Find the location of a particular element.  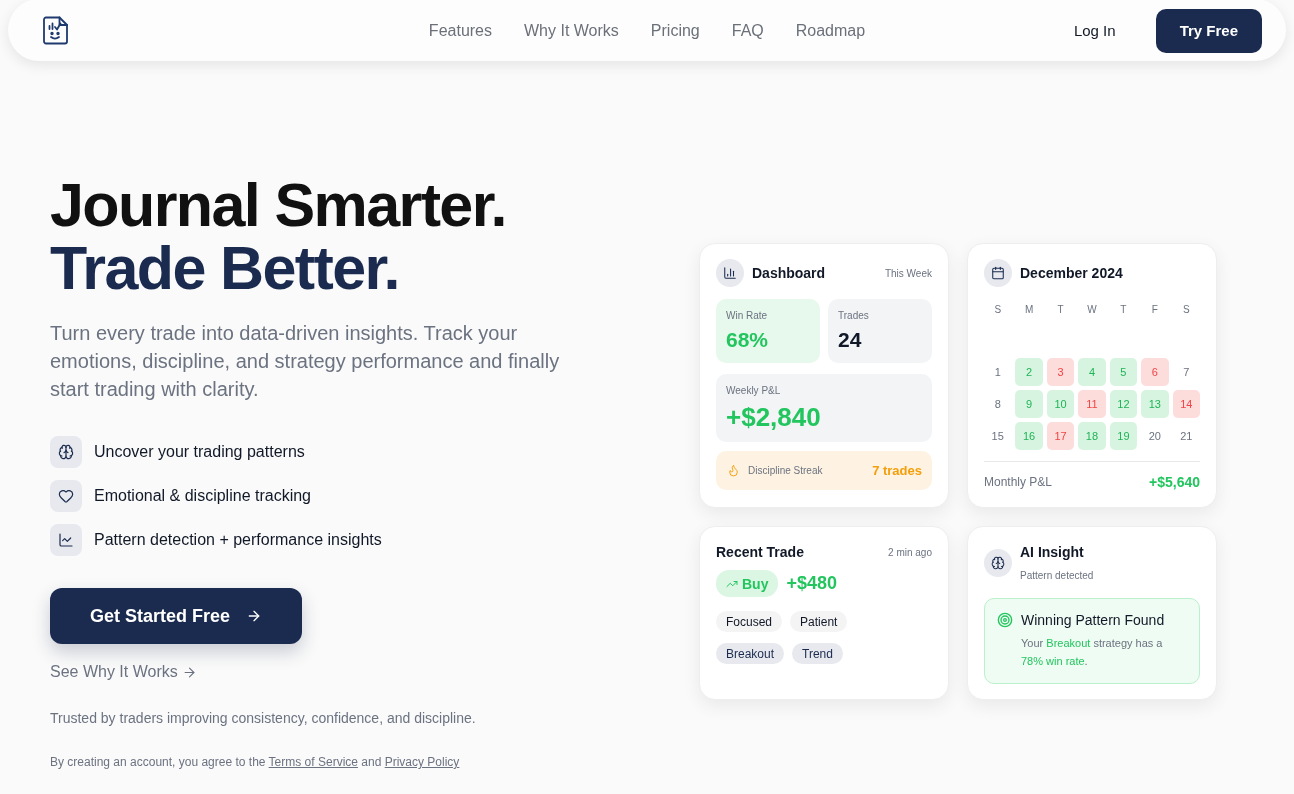

calendar-day: 10 is located at coordinates (1060, 404).